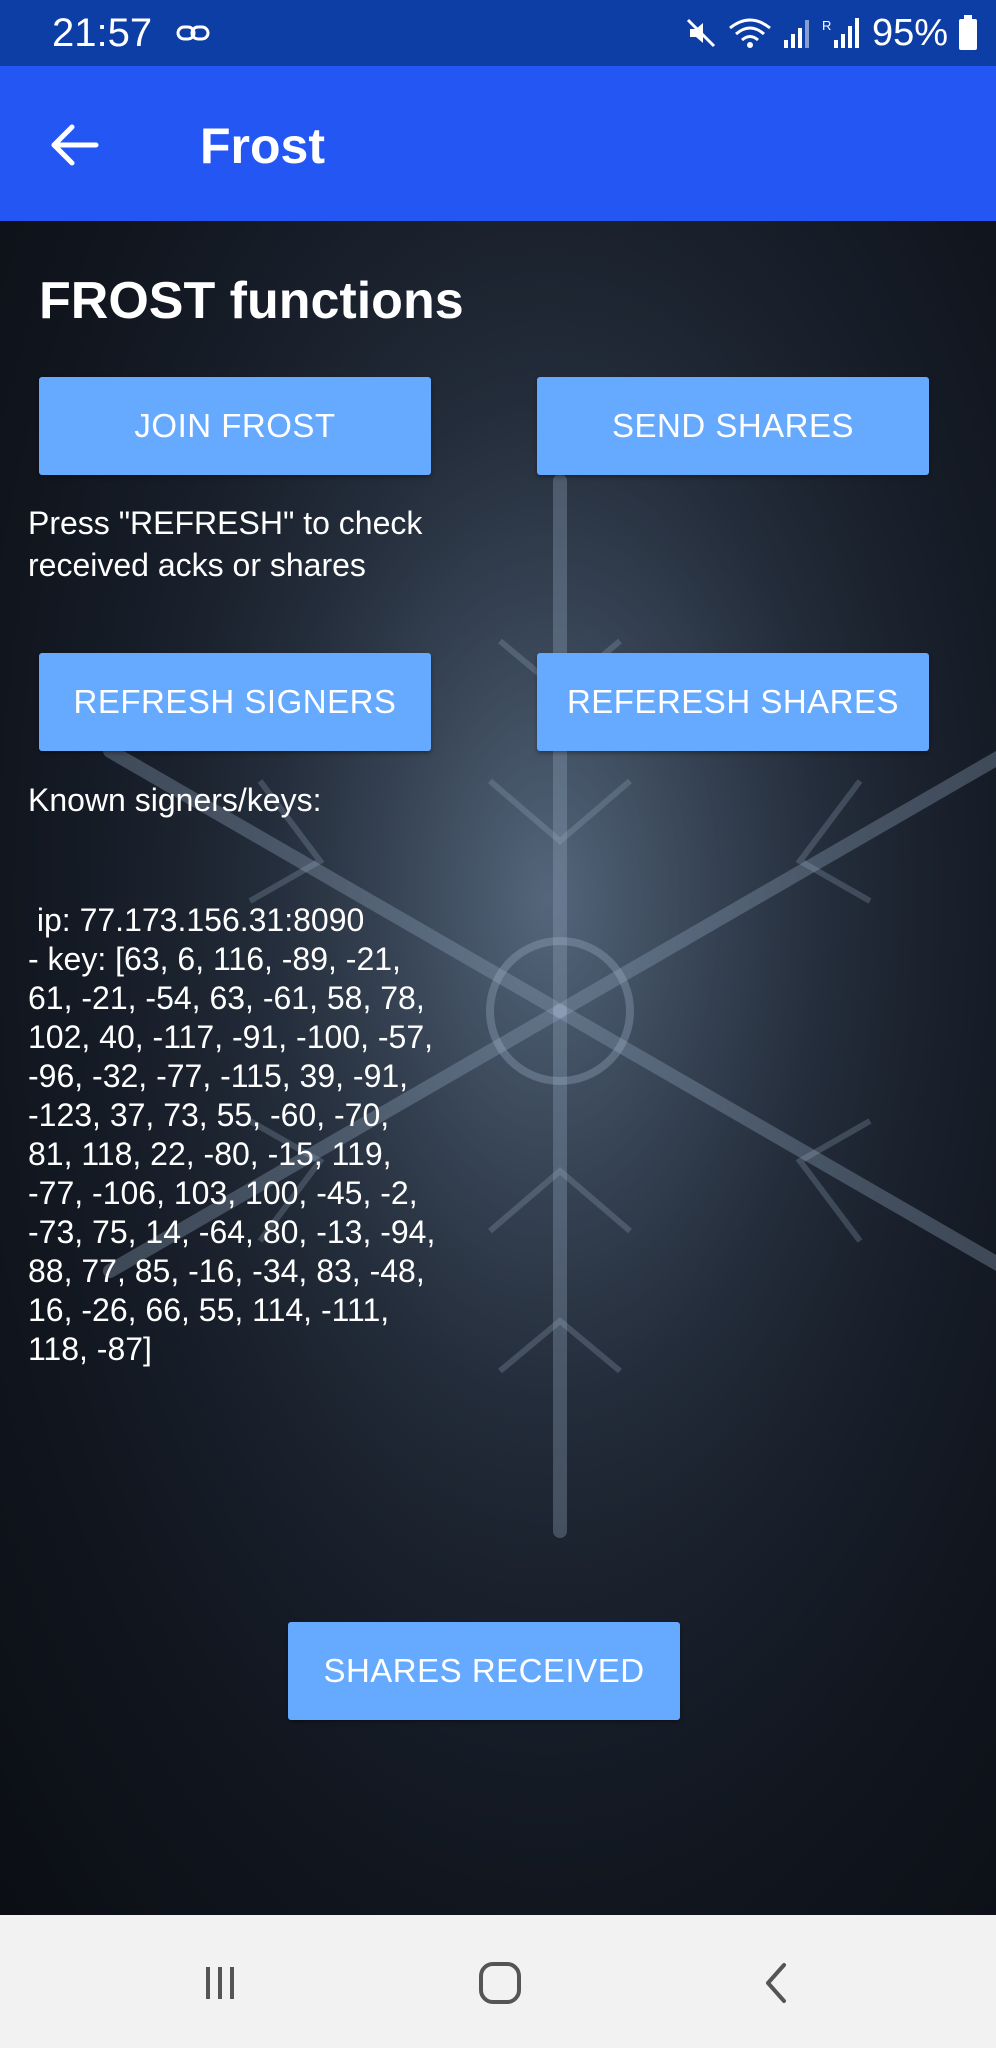 The width and height of the screenshot is (996, 2048). I want to click on app-bar: Frost, so click(498, 143).